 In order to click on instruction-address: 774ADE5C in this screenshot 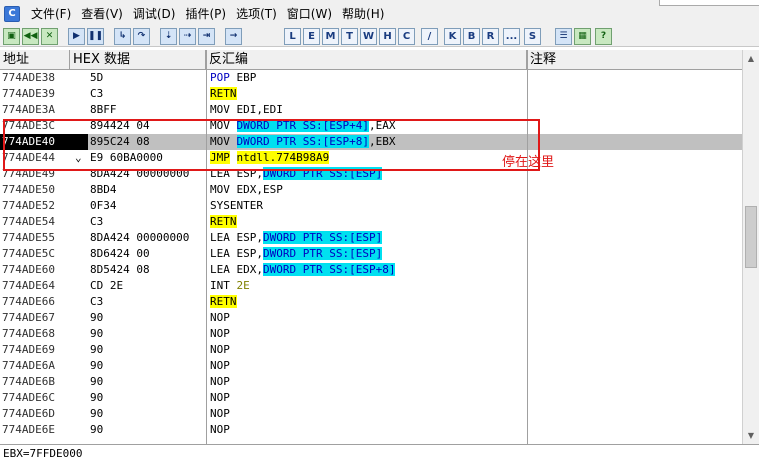, I will do `click(28, 253)`.